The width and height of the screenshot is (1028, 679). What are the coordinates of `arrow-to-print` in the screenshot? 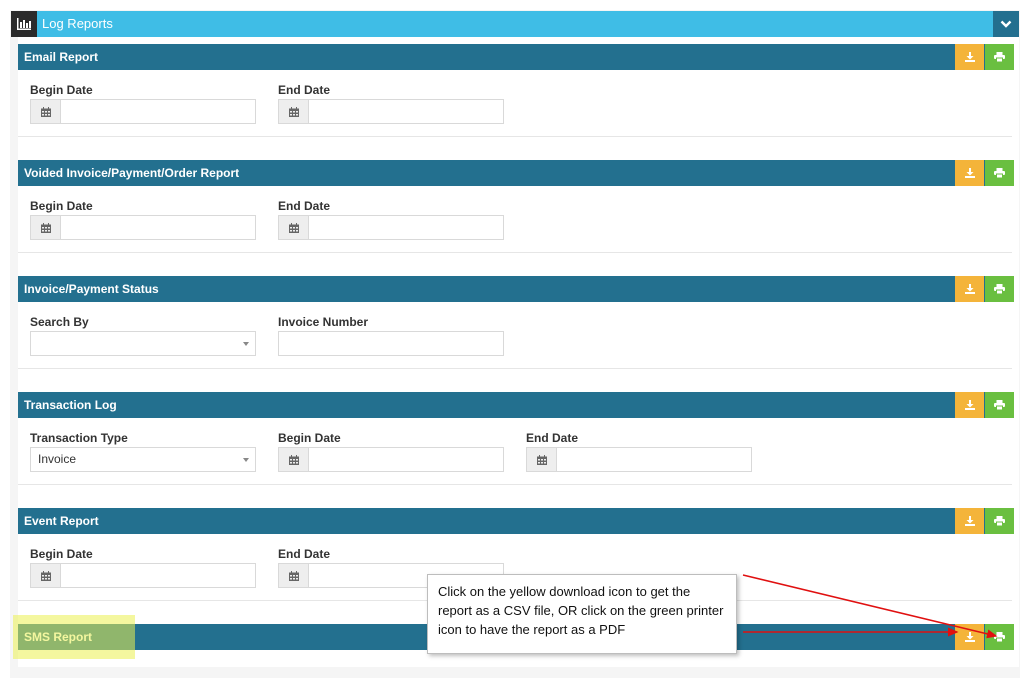 It's located at (870, 606).